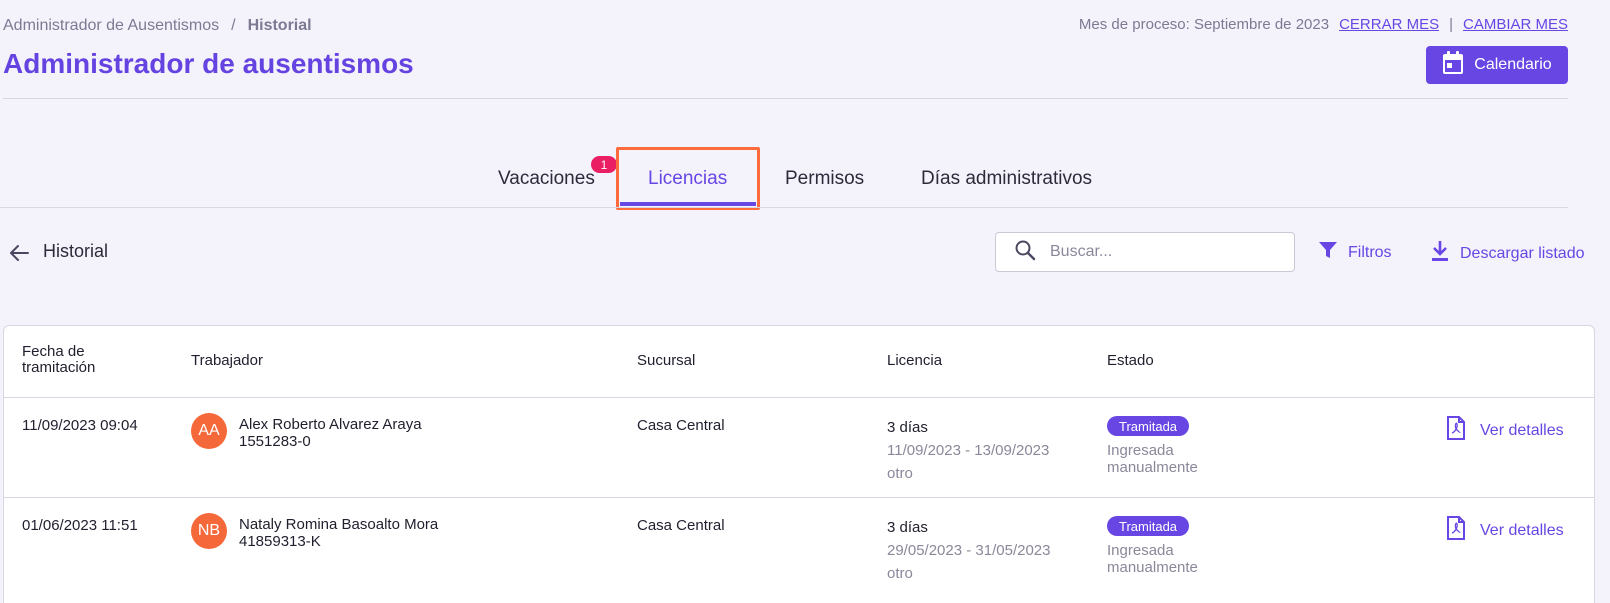  I want to click on tab-permisos: Permisos, so click(824, 179).